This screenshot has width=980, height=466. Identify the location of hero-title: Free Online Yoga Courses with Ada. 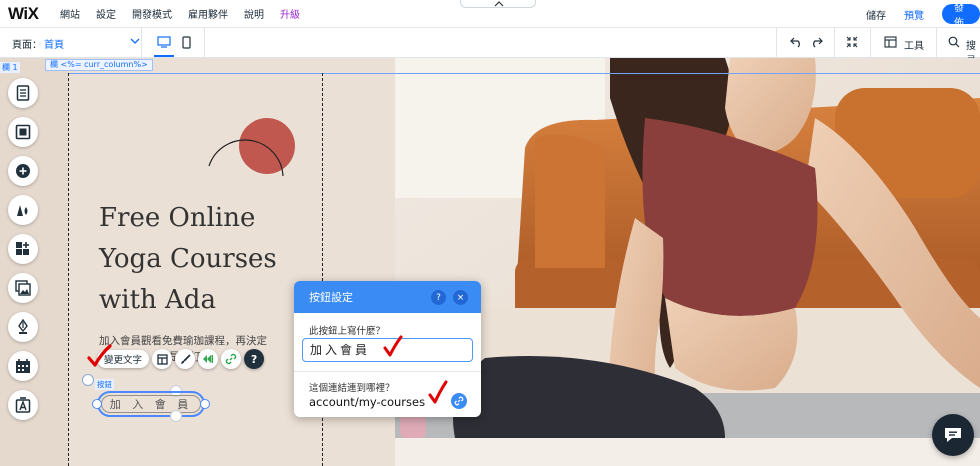
(188, 259).